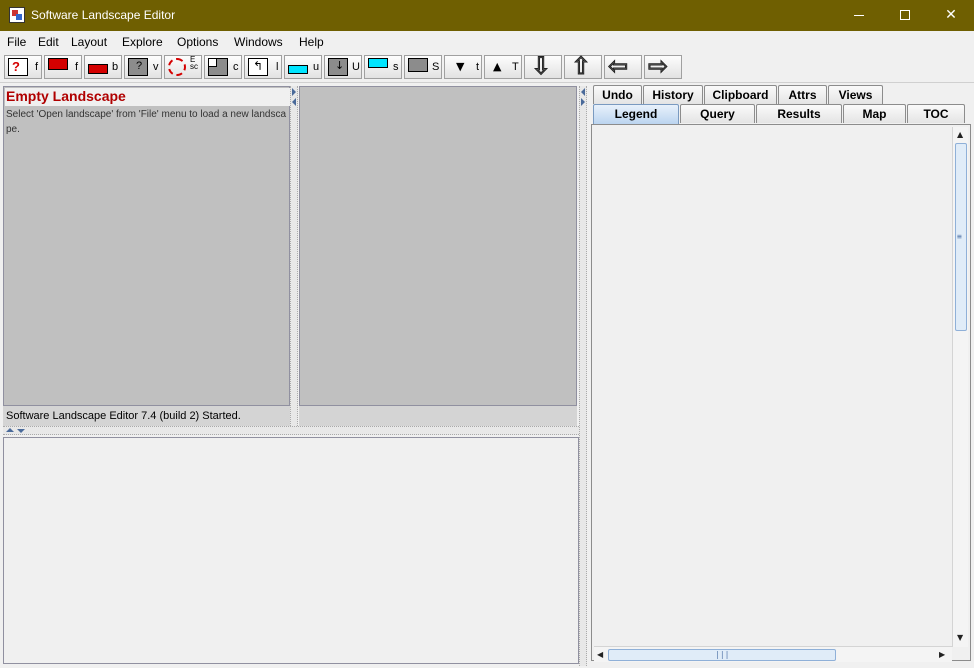 This screenshot has height=668, width=974. I want to click on scroll-down-icon: ▼, so click(960, 638).